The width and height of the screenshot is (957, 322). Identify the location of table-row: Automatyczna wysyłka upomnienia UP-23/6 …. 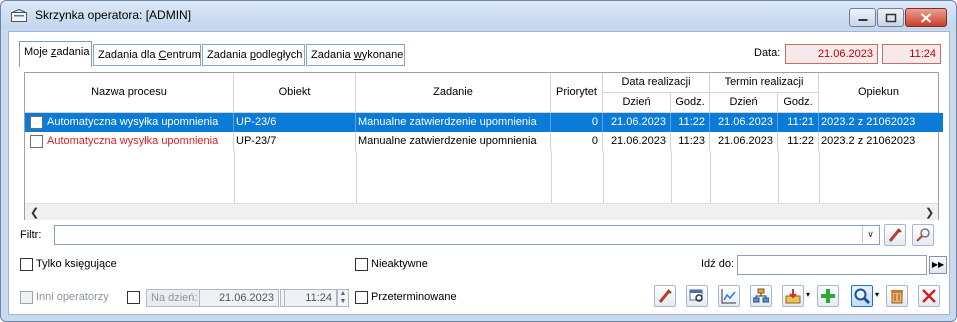
(481, 122).